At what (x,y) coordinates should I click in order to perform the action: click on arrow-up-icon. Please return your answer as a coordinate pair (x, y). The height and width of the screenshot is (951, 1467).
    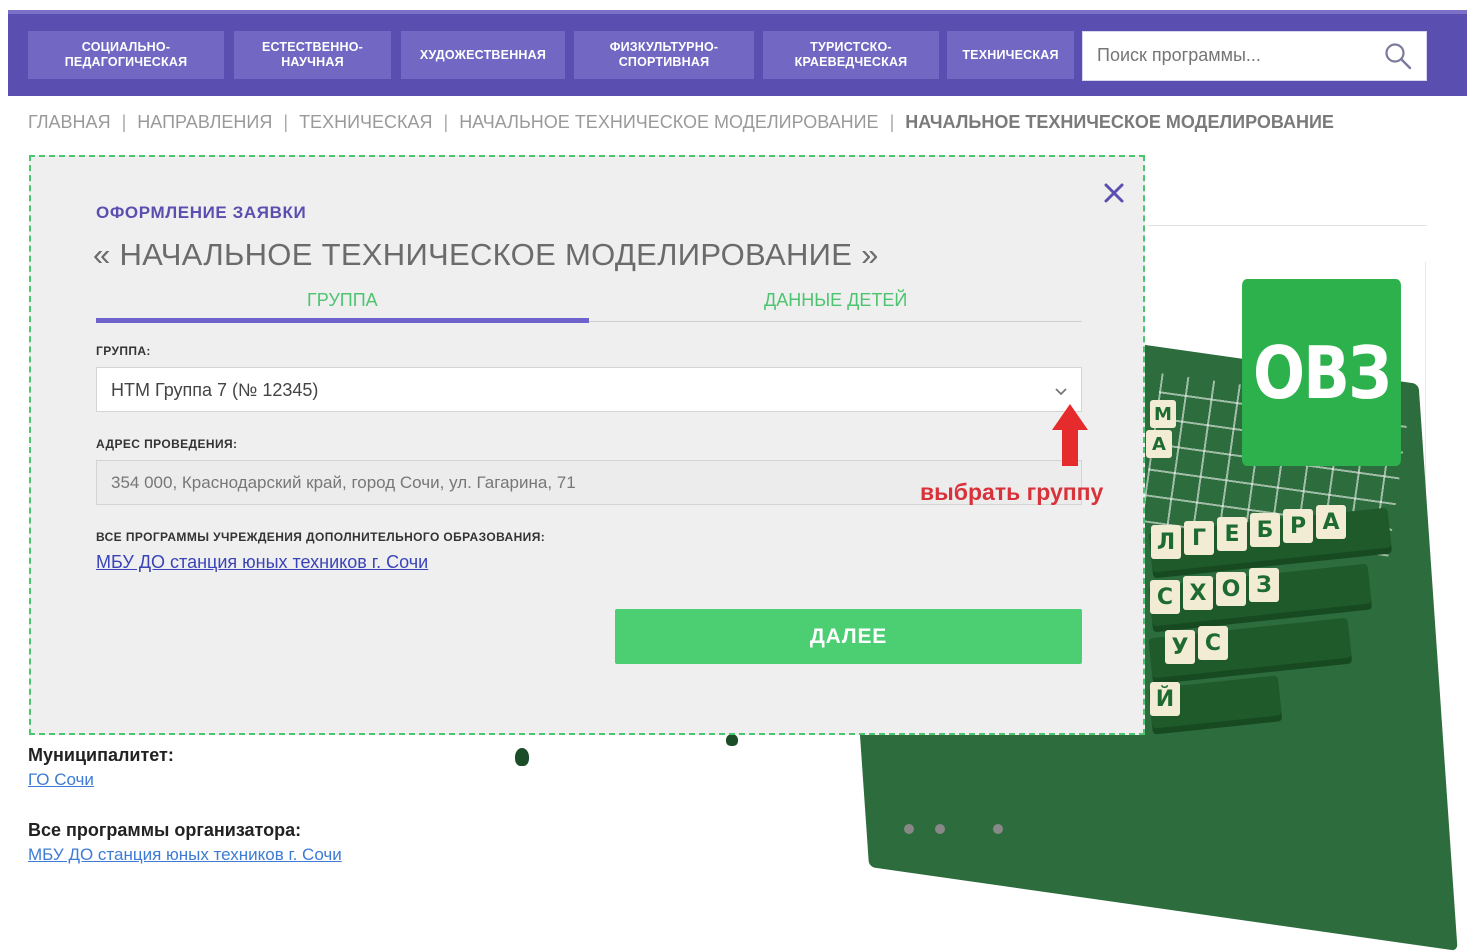
    Looking at the image, I should click on (1070, 435).